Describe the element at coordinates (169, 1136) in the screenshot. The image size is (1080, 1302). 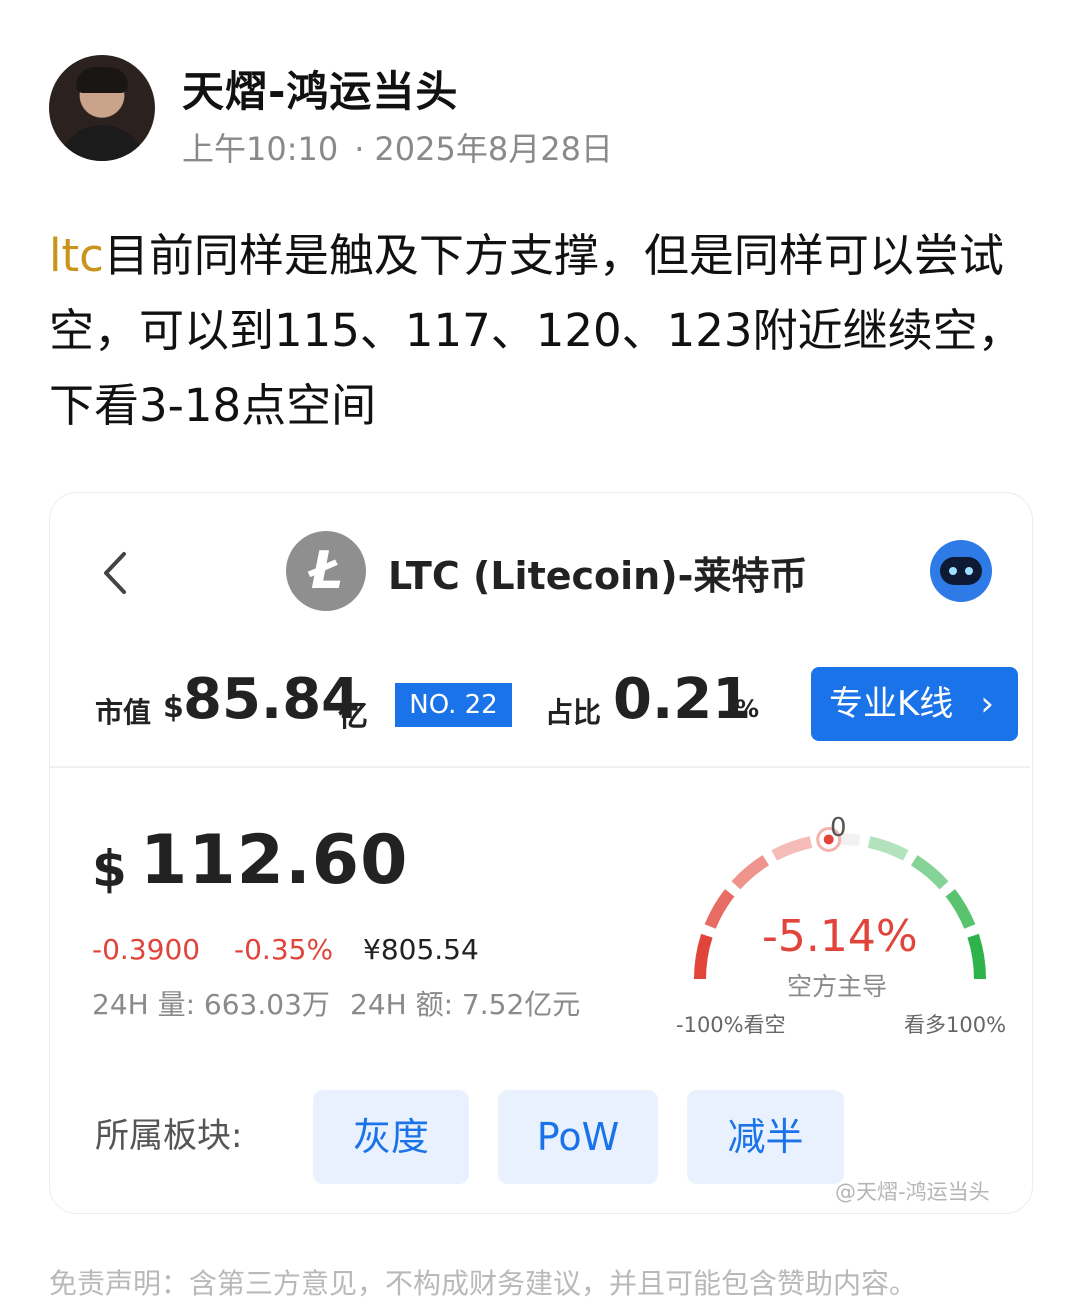
I see `sector-label: 所属板块:` at that location.